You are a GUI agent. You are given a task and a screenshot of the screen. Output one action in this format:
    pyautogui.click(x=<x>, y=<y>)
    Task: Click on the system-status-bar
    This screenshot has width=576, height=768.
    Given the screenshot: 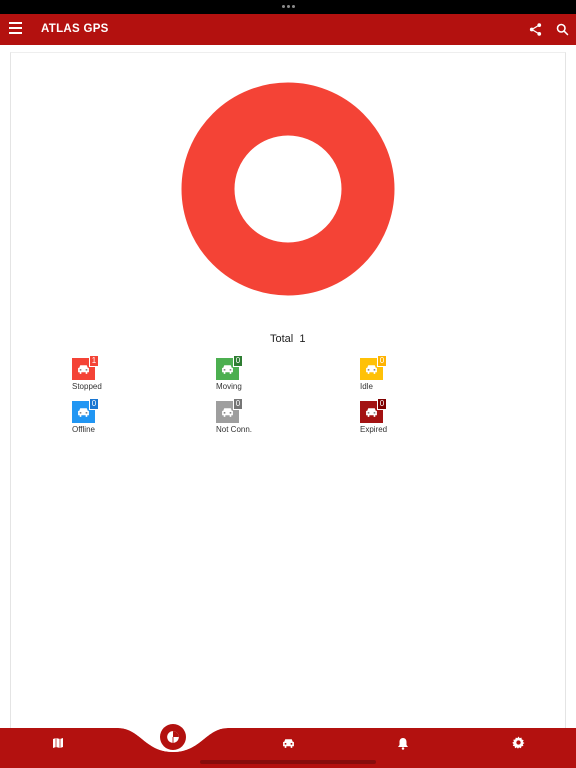 What is the action you would take?
    pyautogui.click(x=288, y=7)
    